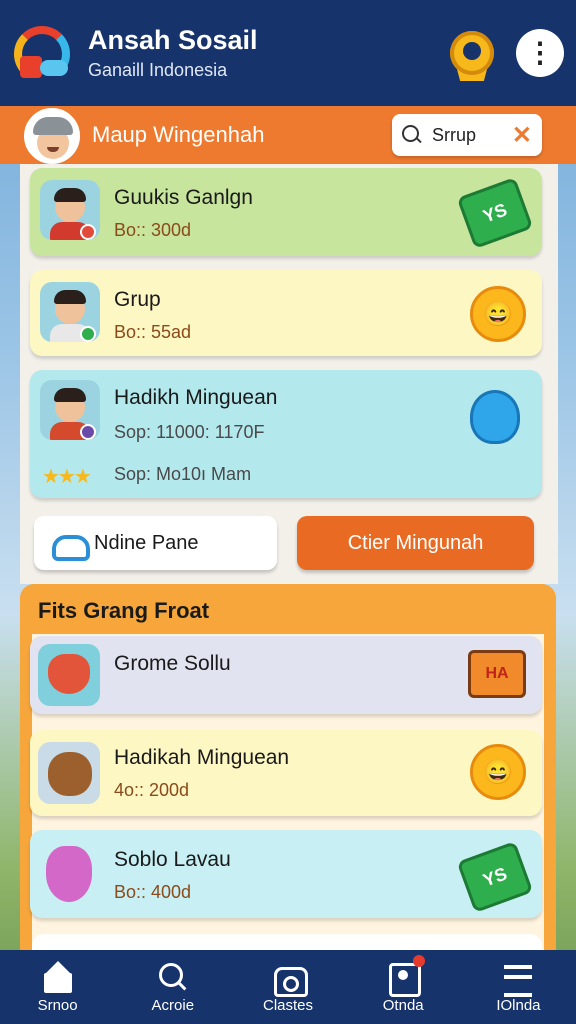 Image resolution: width=576 pixels, height=1024 pixels. I want to click on nav-label: Srnoo, so click(57, 1005).